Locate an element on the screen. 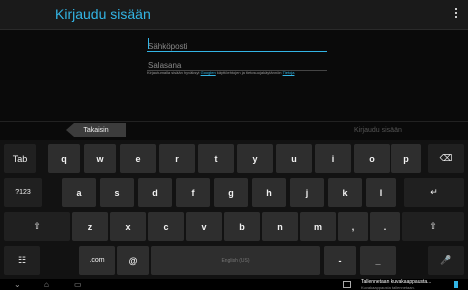  terms-text-part: Kirjautumalla sisään hyväksyt is located at coordinates (174, 72).